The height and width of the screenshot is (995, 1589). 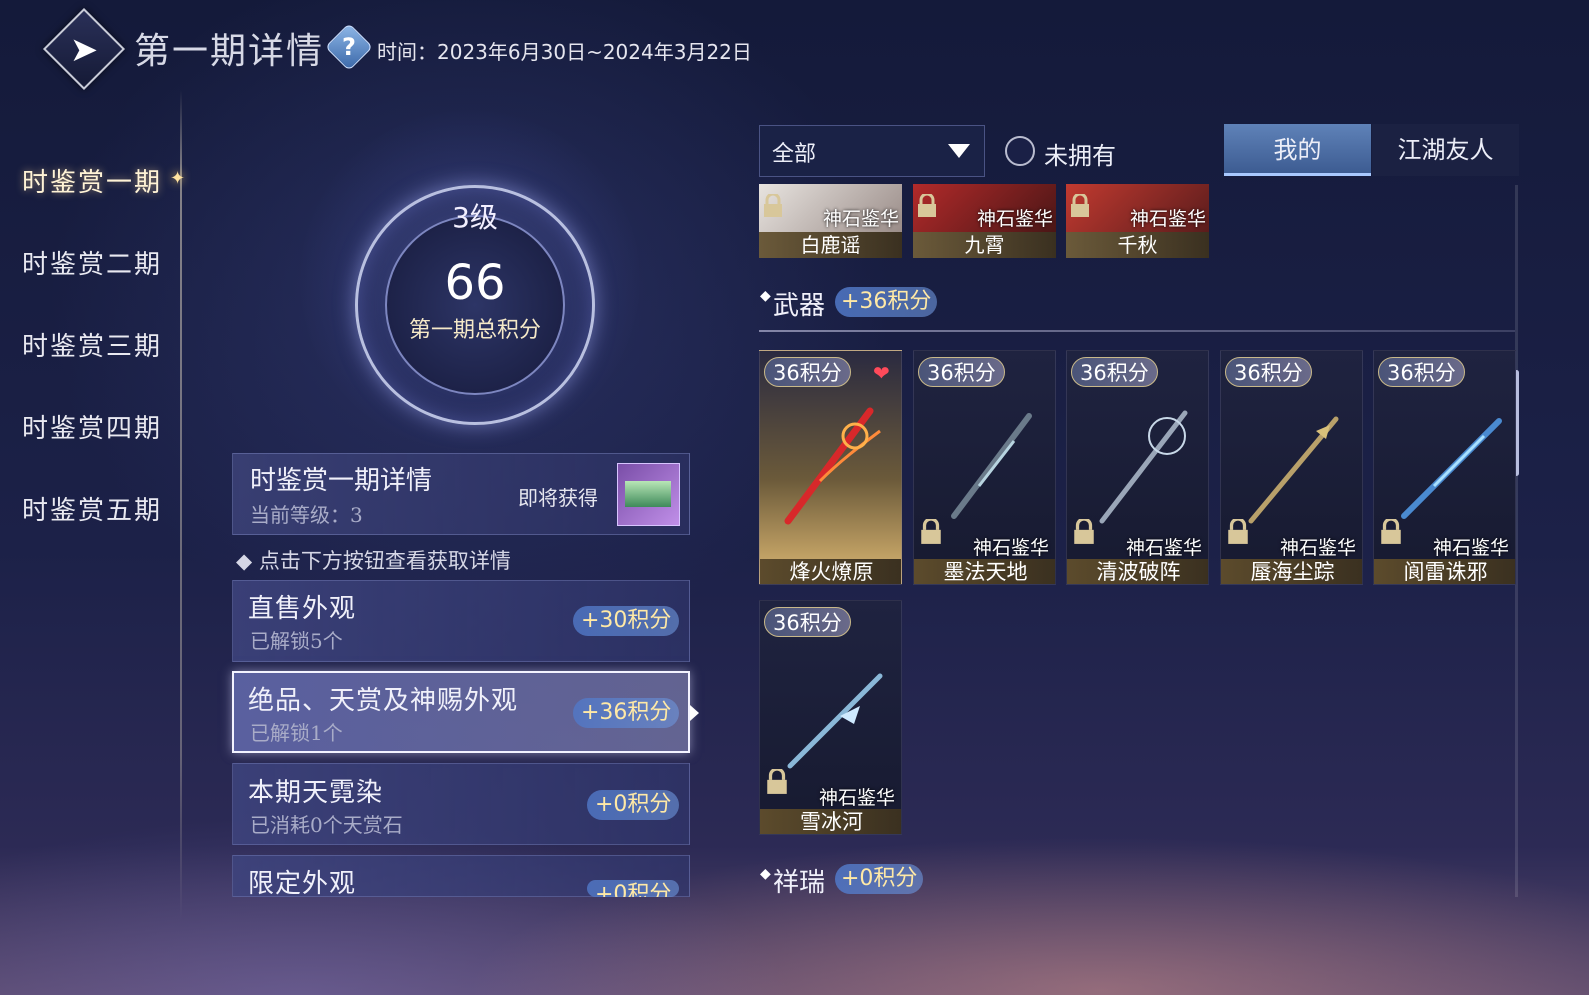 What do you see at coordinates (102, 510) in the screenshot?
I see `sidebar-item-period-5: 时鉴赏五期` at bounding box center [102, 510].